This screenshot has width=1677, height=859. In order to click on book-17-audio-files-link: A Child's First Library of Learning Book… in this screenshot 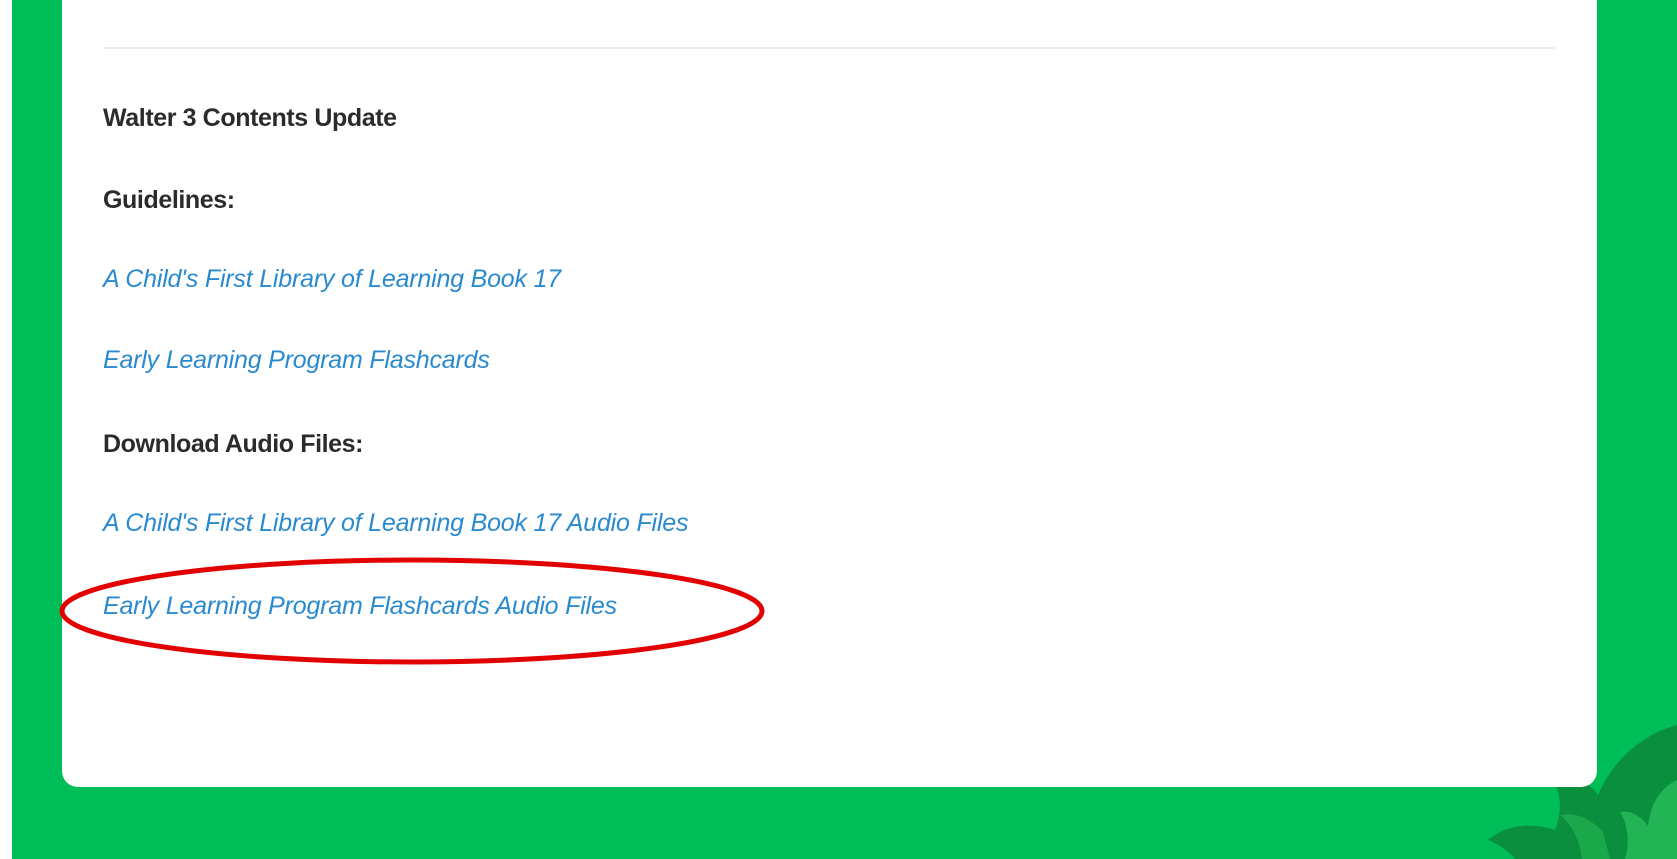, I will do `click(395, 523)`.